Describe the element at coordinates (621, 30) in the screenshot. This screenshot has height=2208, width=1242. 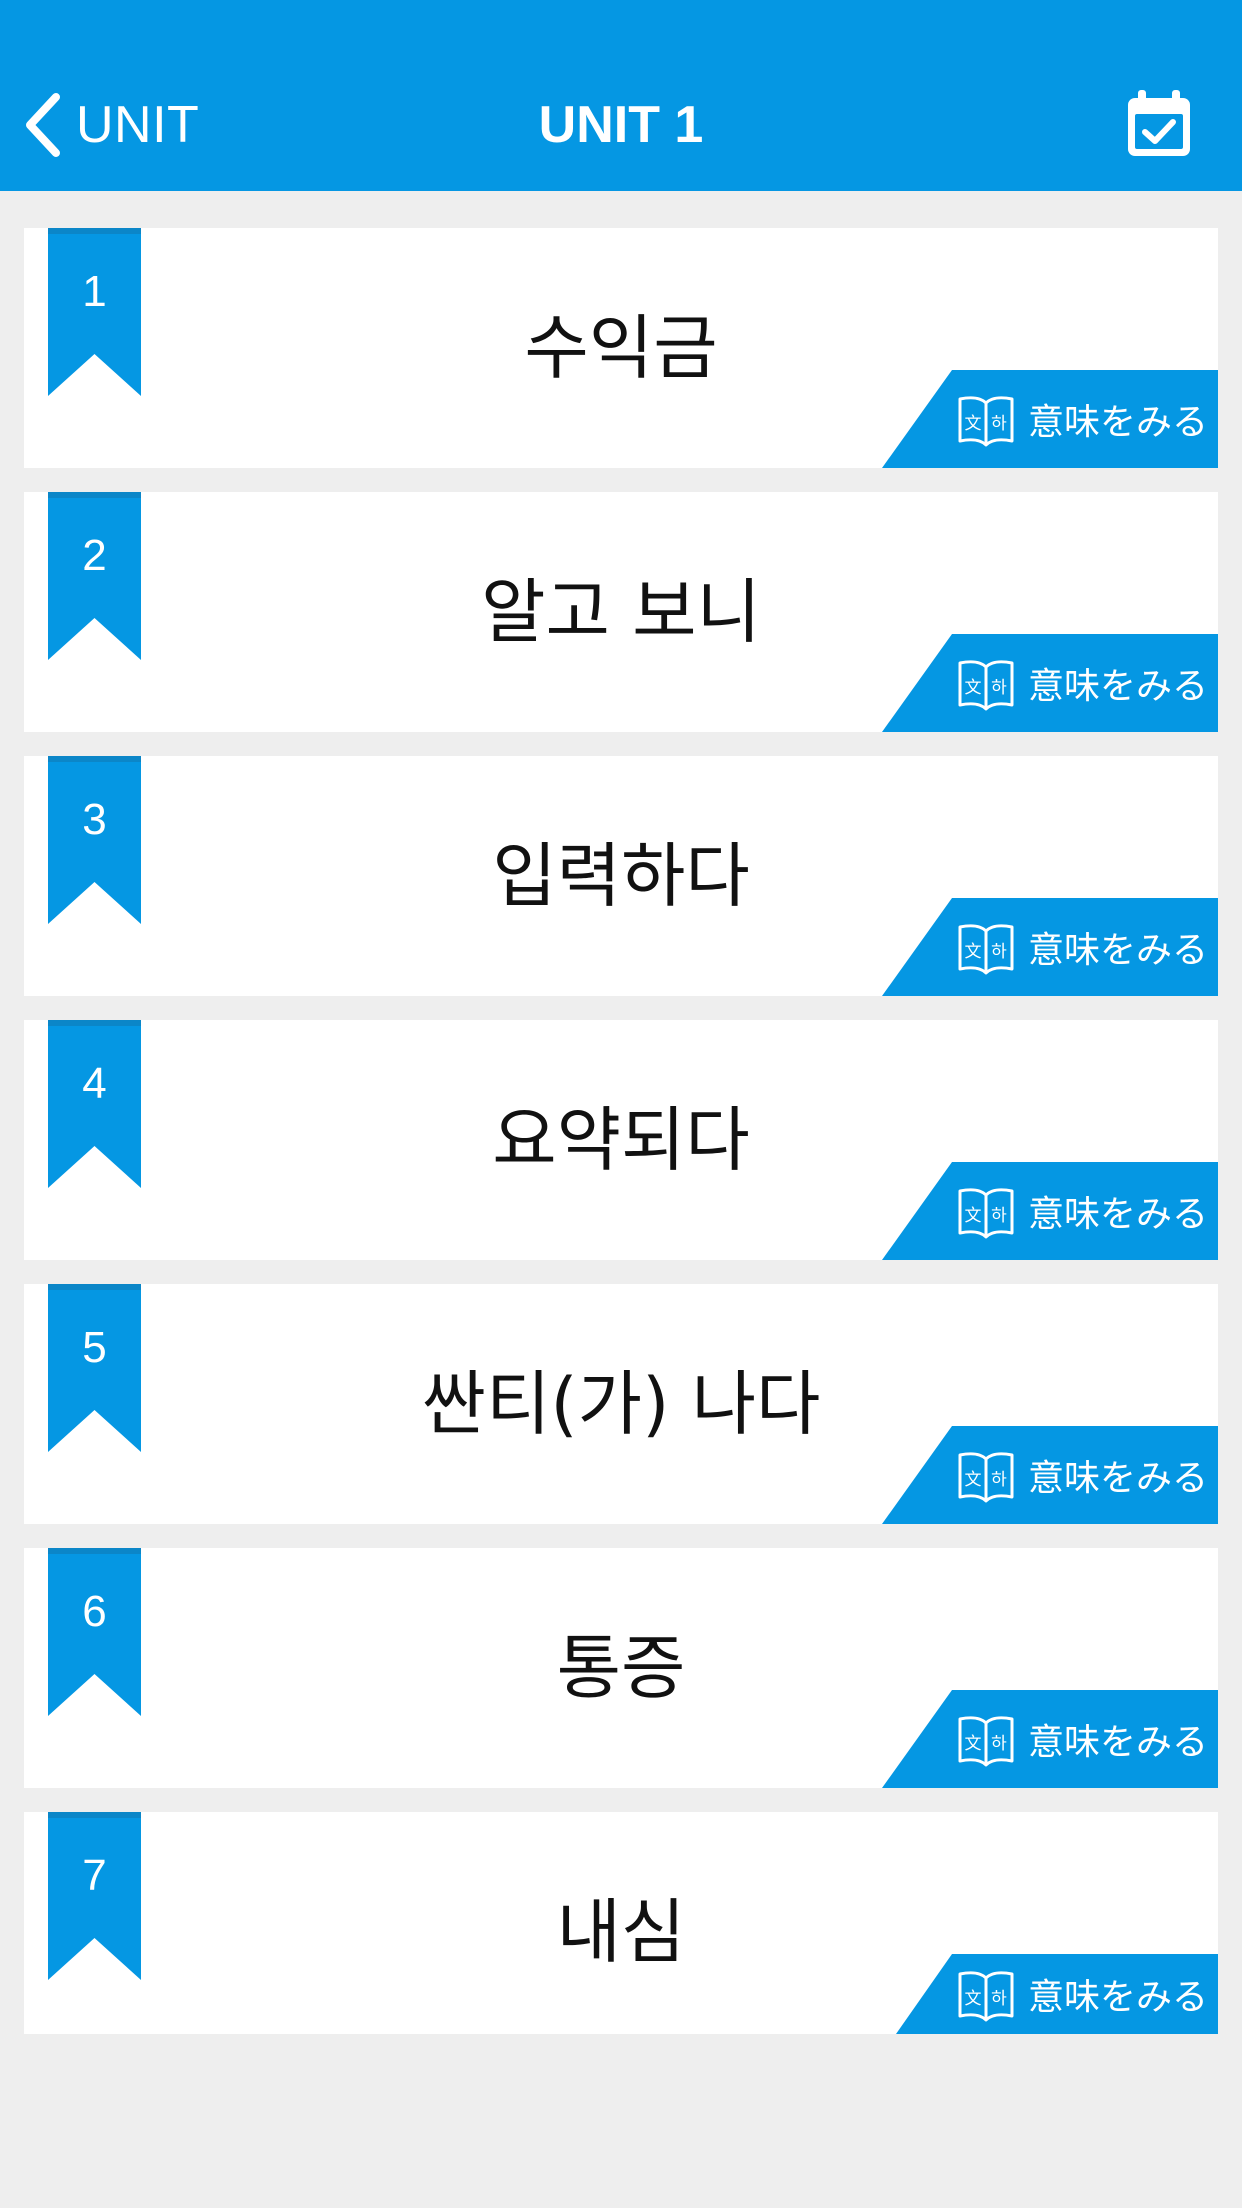
I see `status-bar` at that location.